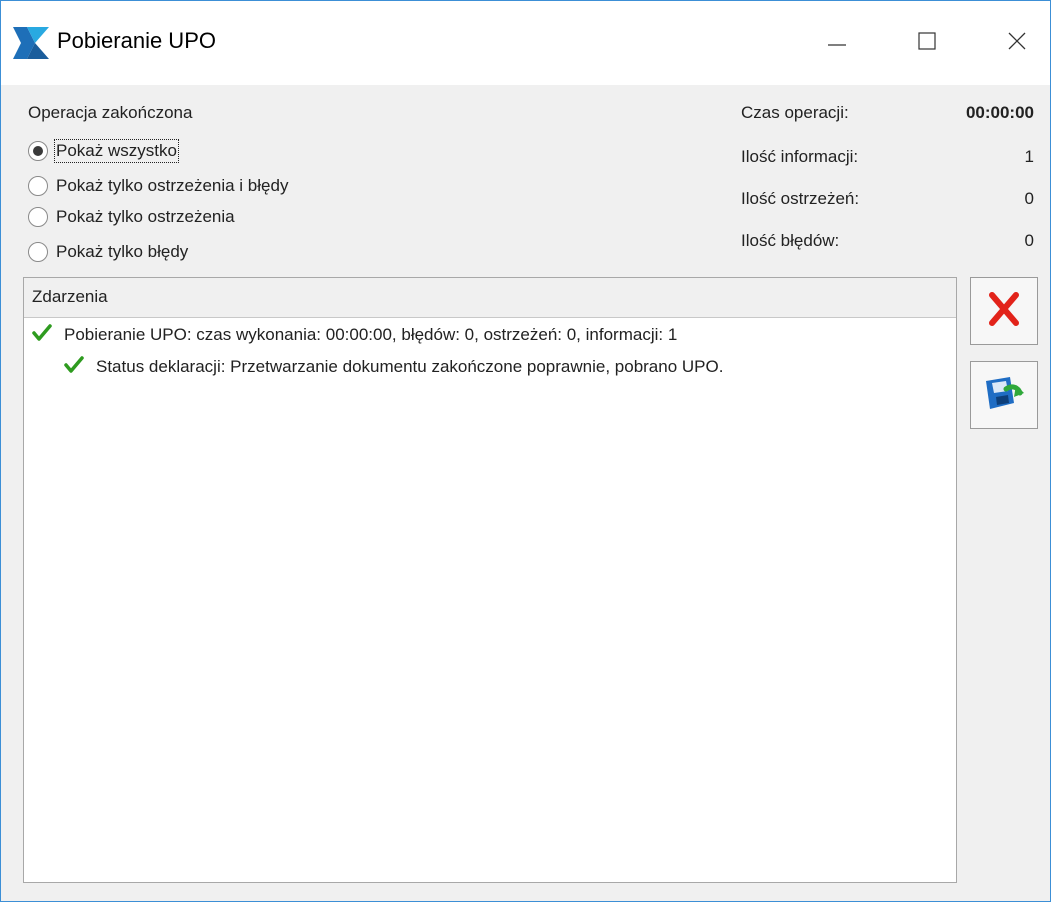  What do you see at coordinates (110, 112) in the screenshot?
I see `operation-status: Operacja zakończona` at bounding box center [110, 112].